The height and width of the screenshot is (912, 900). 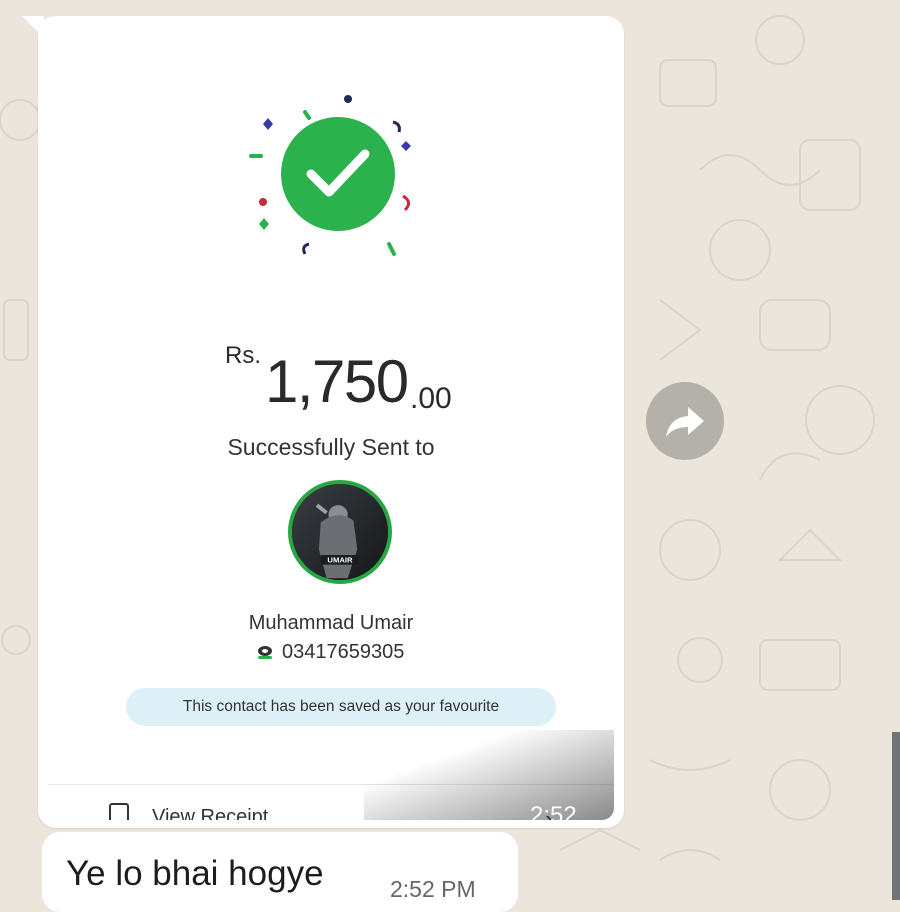 I want to click on scrollbar, so click(x=896, y=816).